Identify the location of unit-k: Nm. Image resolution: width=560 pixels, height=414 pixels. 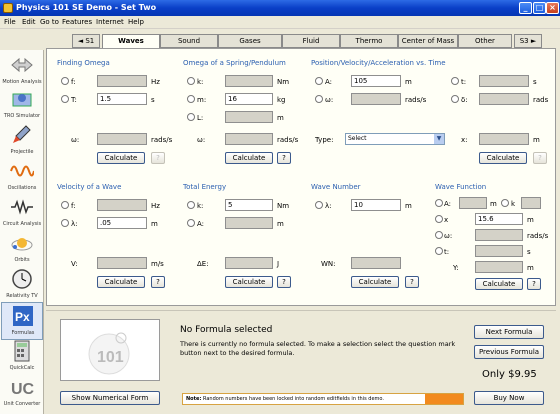
(283, 82).